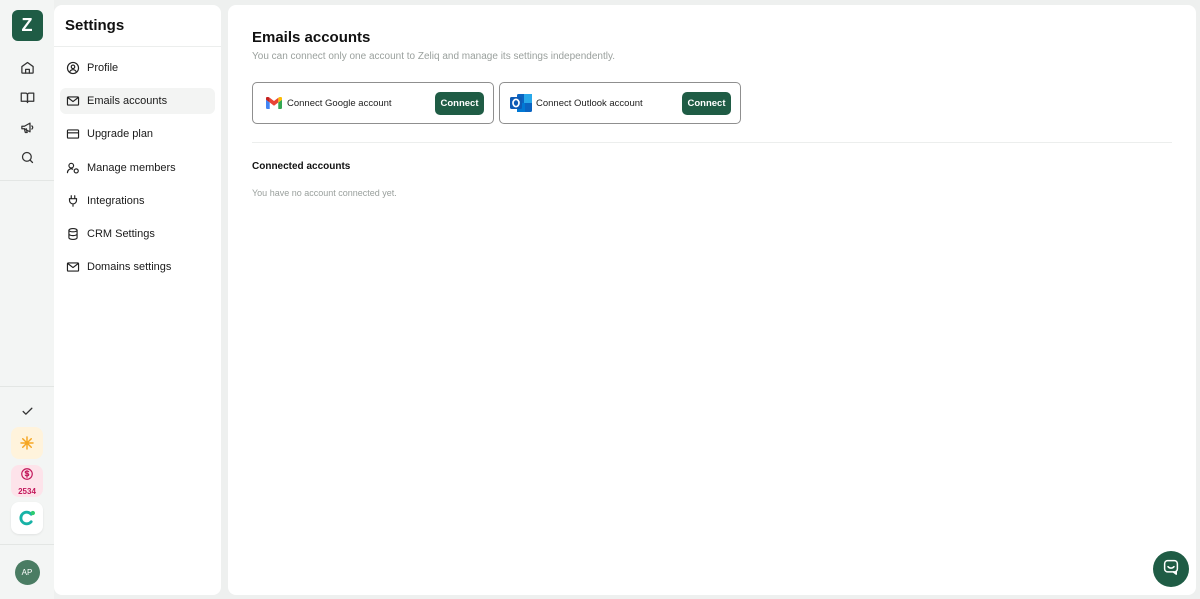 Image resolution: width=1200 pixels, height=599 pixels. What do you see at coordinates (137, 68) in the screenshot?
I see `settings-item-profile: Profile` at bounding box center [137, 68].